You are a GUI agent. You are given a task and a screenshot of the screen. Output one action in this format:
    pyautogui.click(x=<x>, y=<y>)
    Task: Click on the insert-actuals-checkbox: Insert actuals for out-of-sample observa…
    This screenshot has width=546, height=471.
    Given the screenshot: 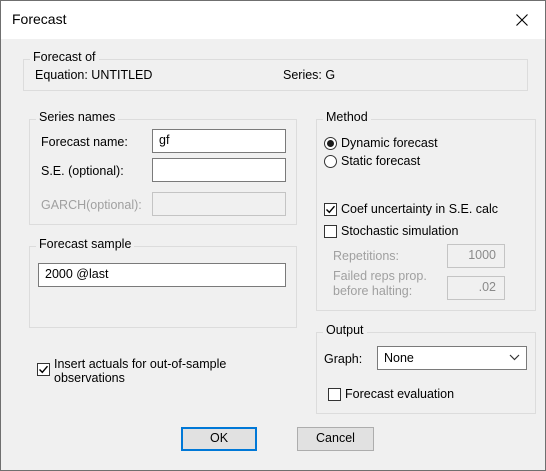 What is the action you would take?
    pyautogui.click(x=131, y=371)
    